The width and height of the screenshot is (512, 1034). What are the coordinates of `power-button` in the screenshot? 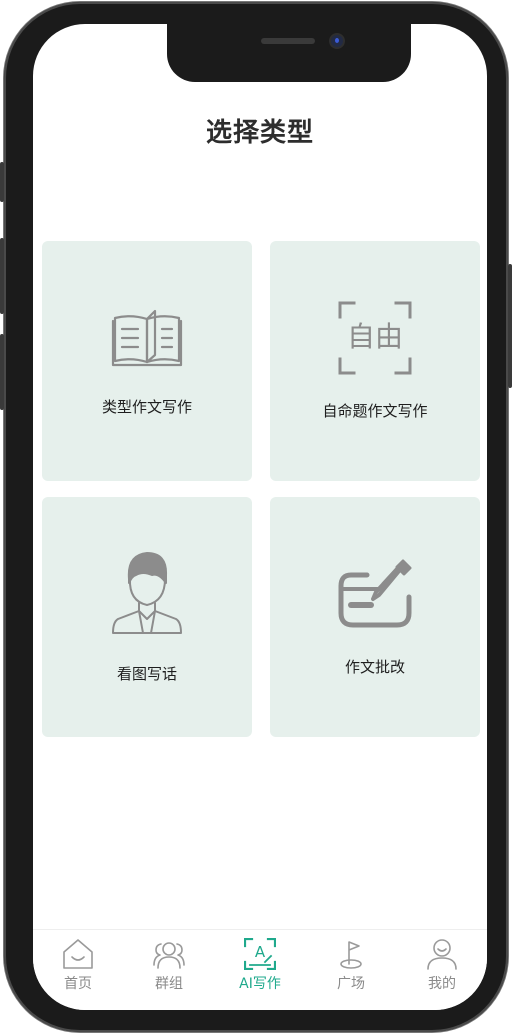 It's located at (510, 326).